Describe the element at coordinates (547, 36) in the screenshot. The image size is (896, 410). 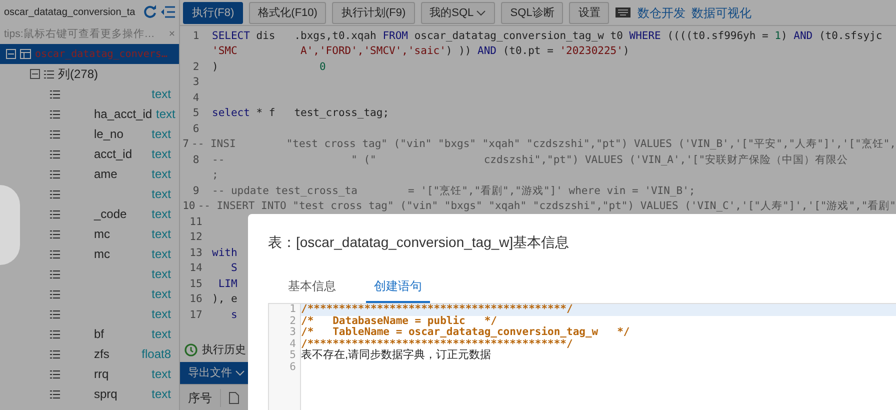
I see `code-line: SELECT dis .bxgs,t0.xqah FROM oscar_datatag_conversion_tag_w t0 WHERE ((((t0.sf996yh = 1) AND (t0.sfsyjc` at that location.